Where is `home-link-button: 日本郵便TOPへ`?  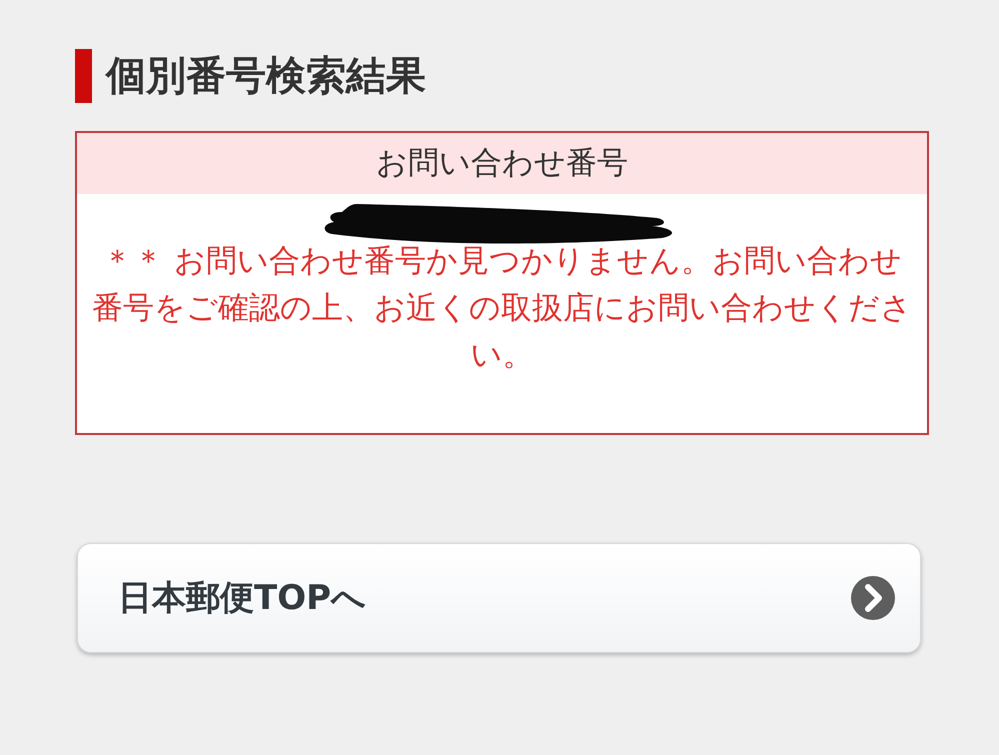
home-link-button: 日本郵便TOPへ is located at coordinates (499, 598).